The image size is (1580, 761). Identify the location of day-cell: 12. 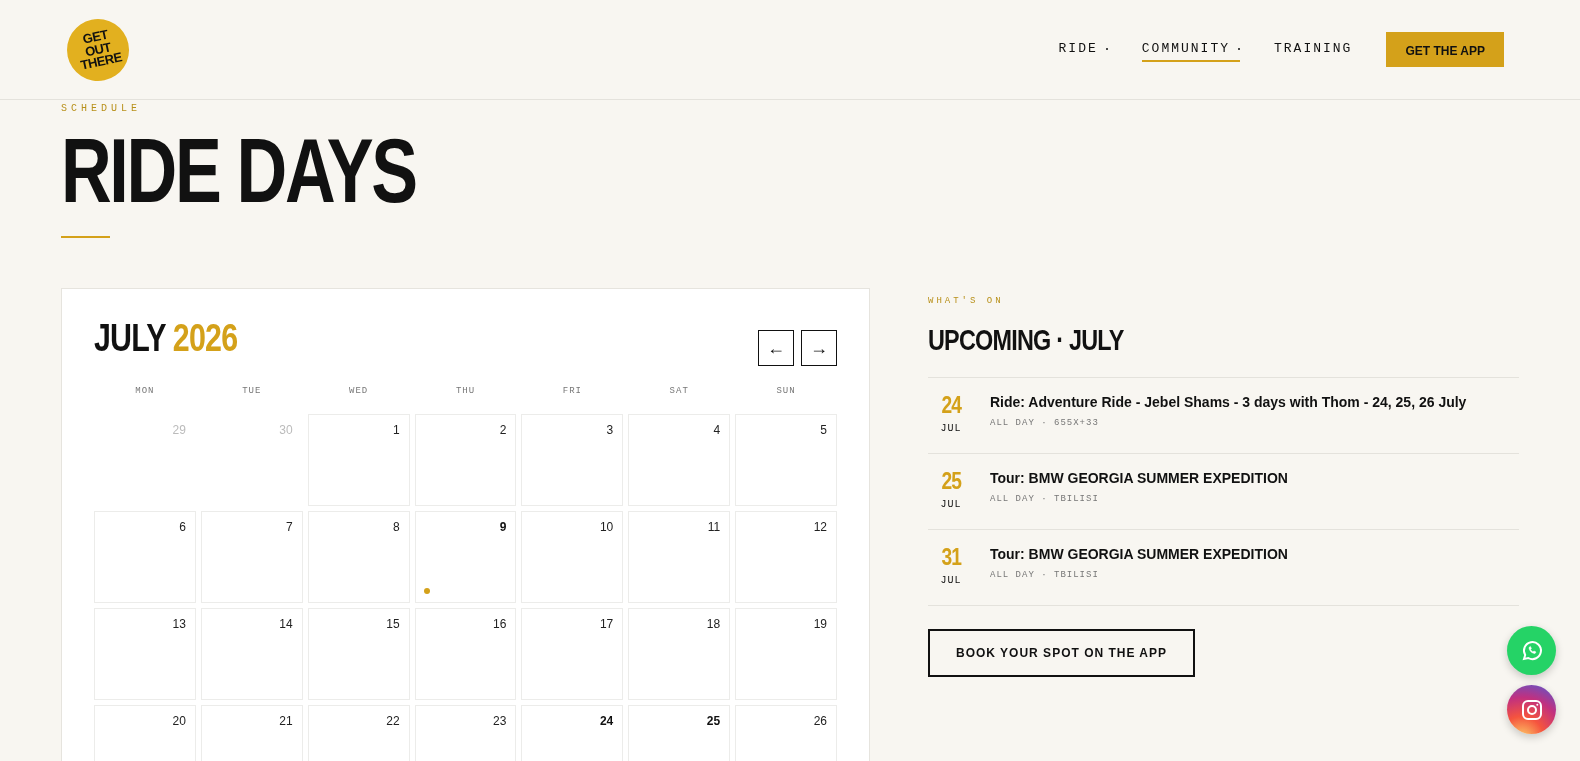
(786, 557).